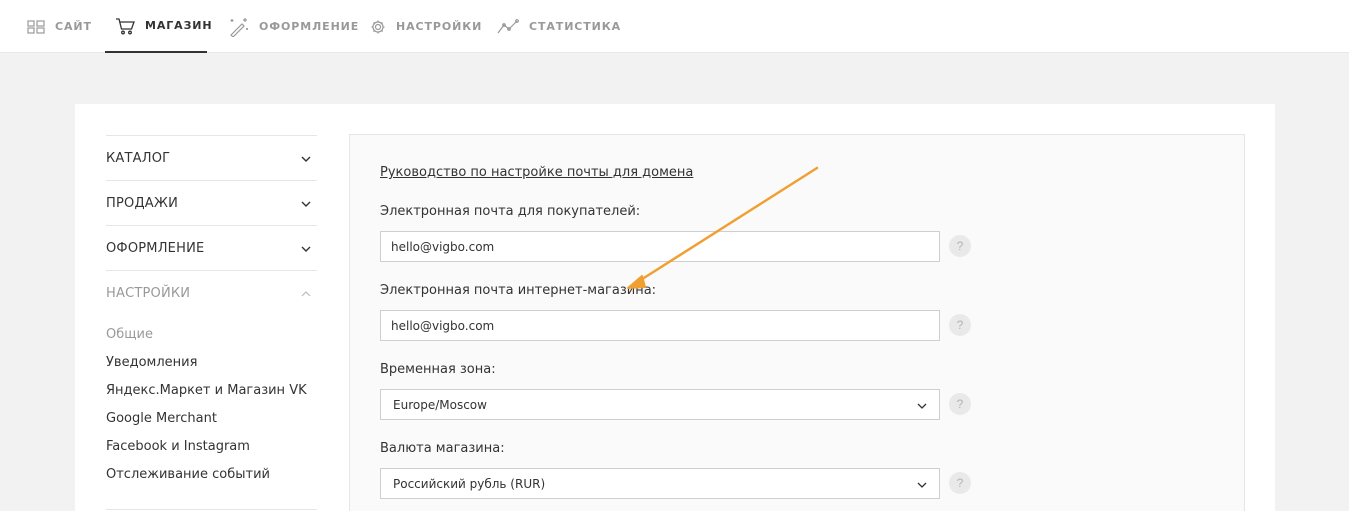 The width and height of the screenshot is (1349, 511). What do you see at coordinates (440, 404) in the screenshot?
I see `timezone-value: Europe/Moscow` at bounding box center [440, 404].